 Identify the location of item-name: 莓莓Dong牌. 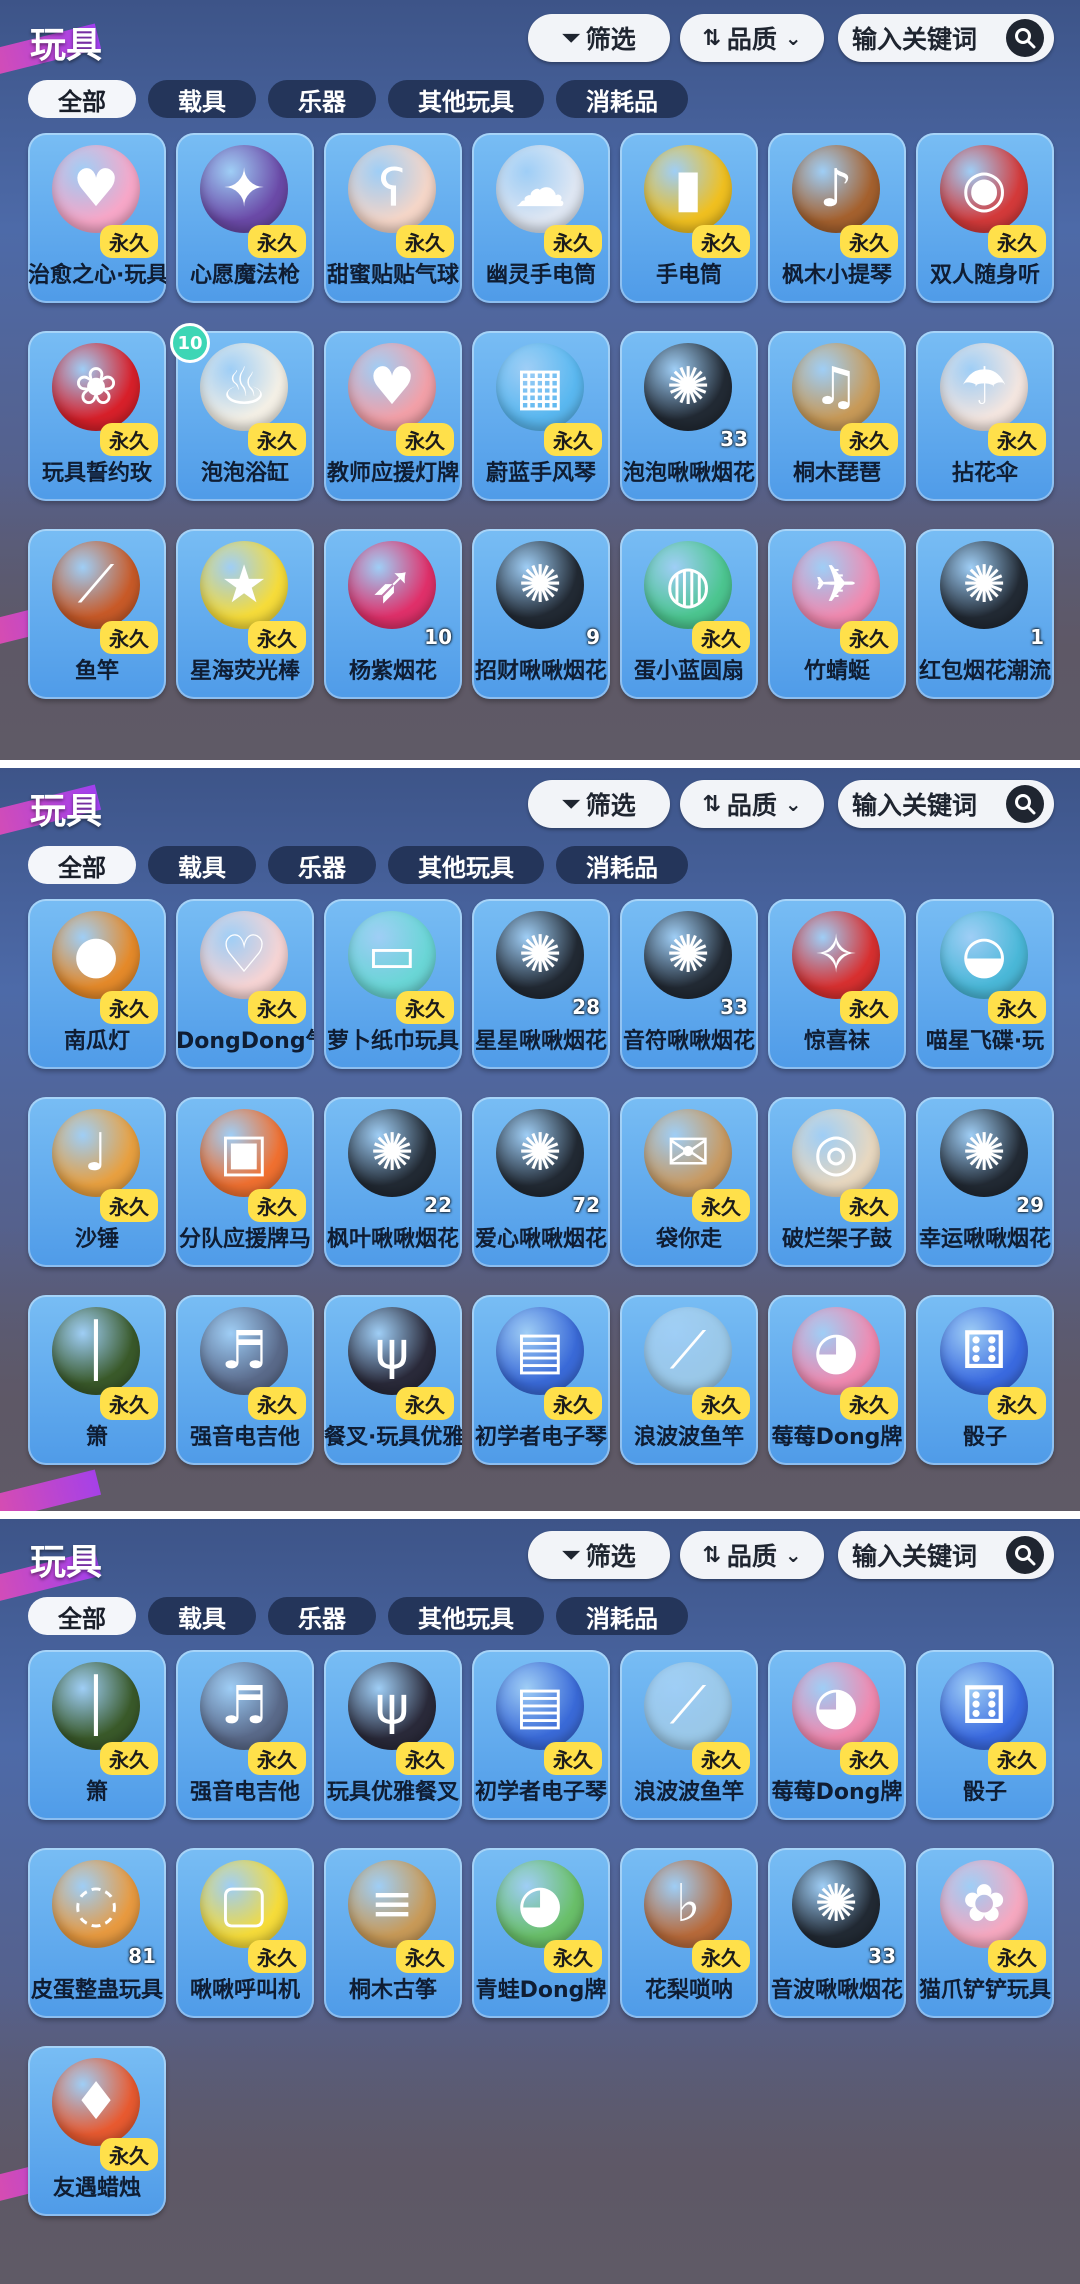
(837, 1792).